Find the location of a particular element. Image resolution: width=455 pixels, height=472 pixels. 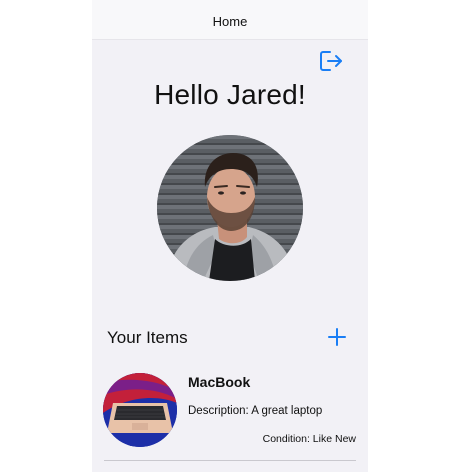

nav-title: Home is located at coordinates (230, 21).